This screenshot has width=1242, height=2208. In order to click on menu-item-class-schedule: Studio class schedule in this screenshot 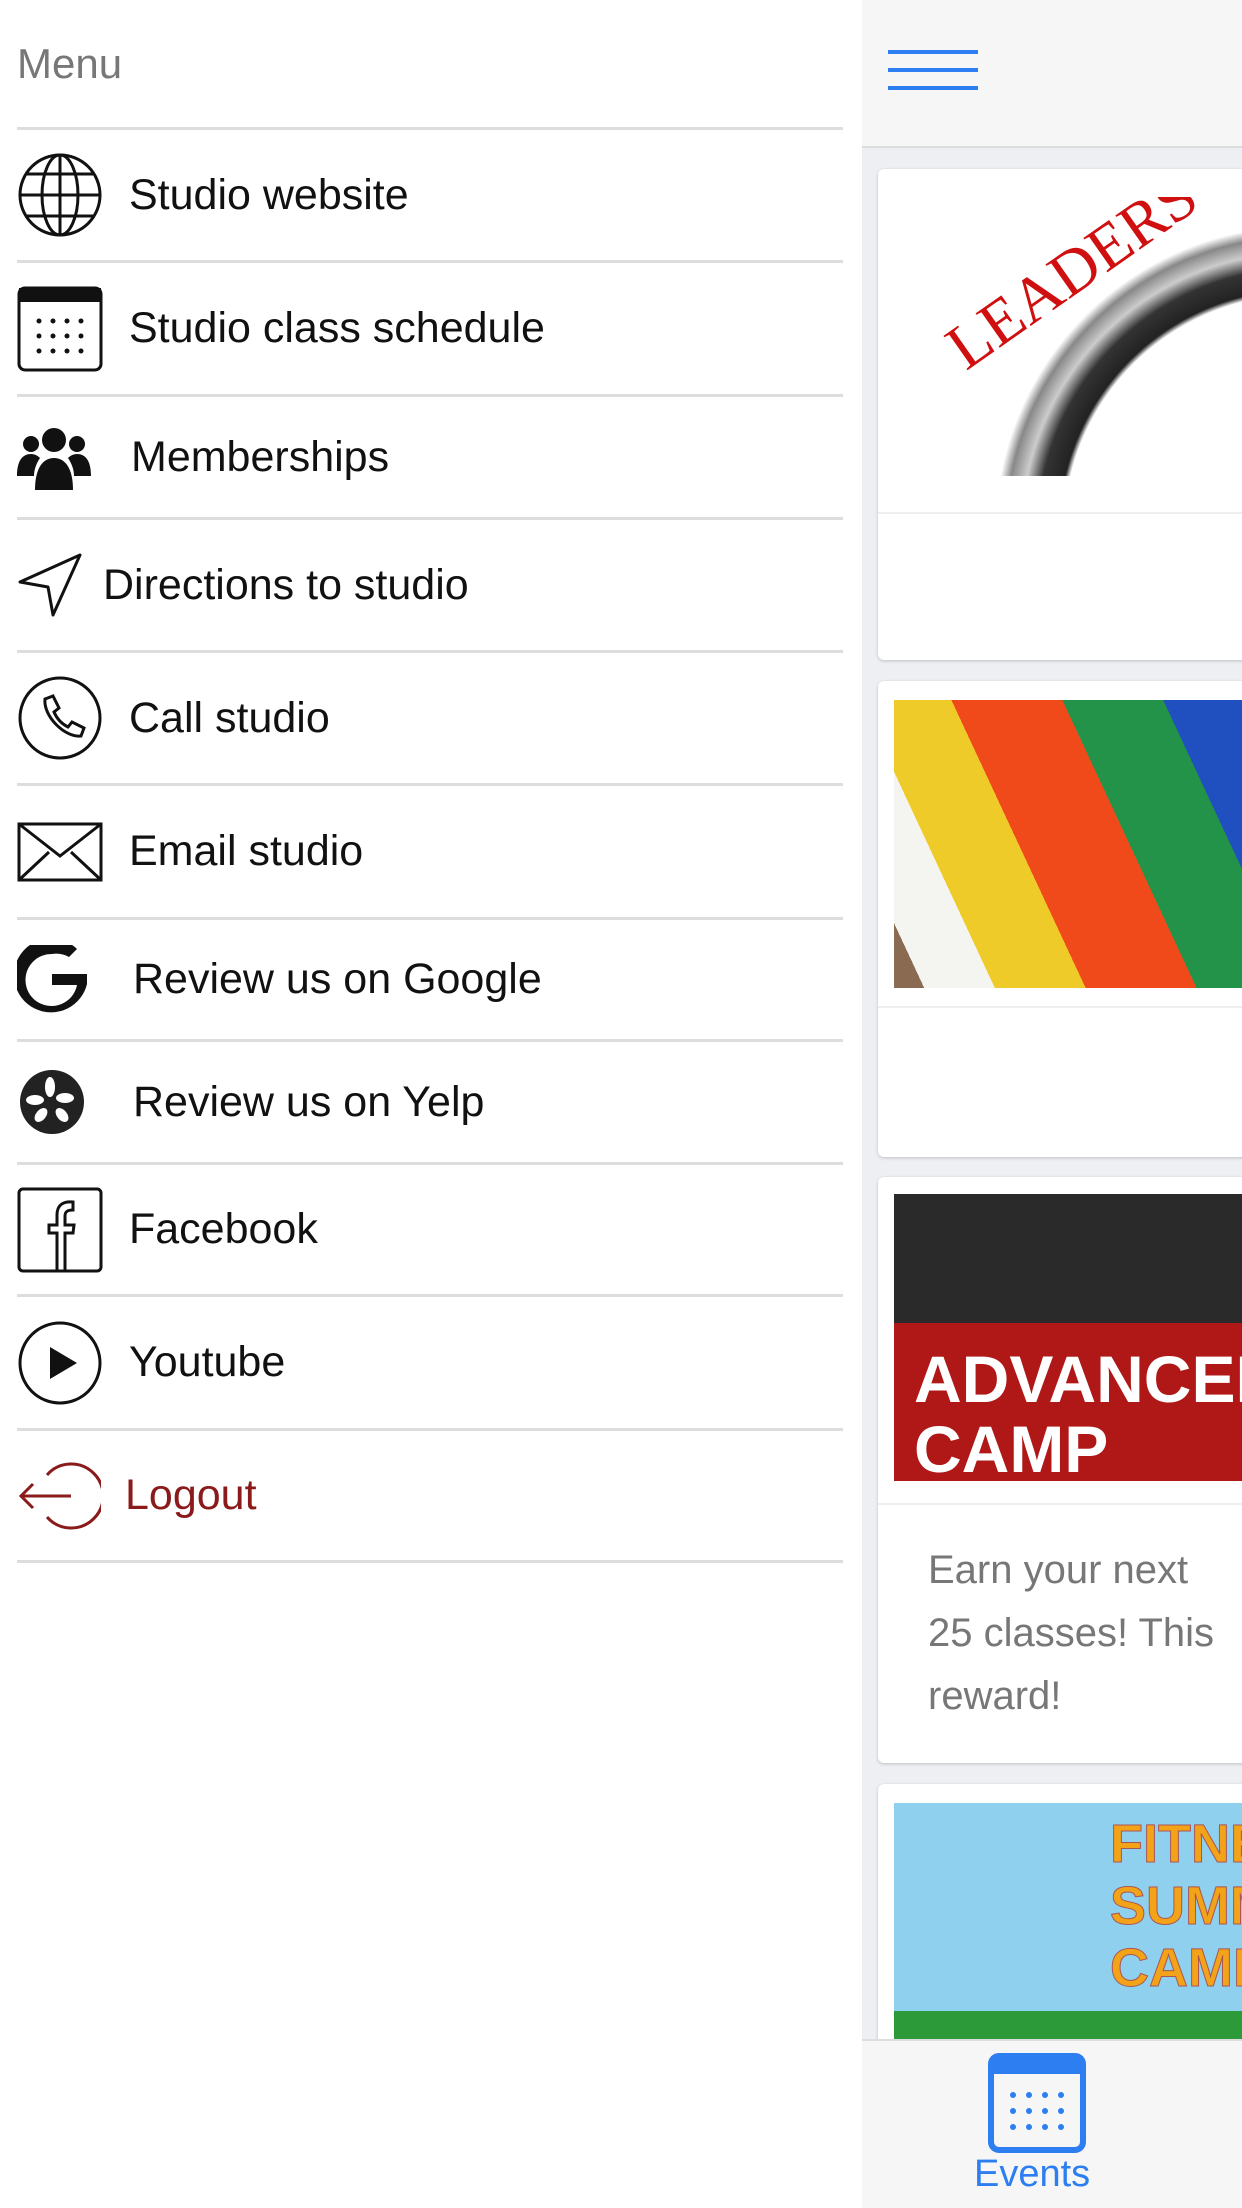, I will do `click(430, 328)`.